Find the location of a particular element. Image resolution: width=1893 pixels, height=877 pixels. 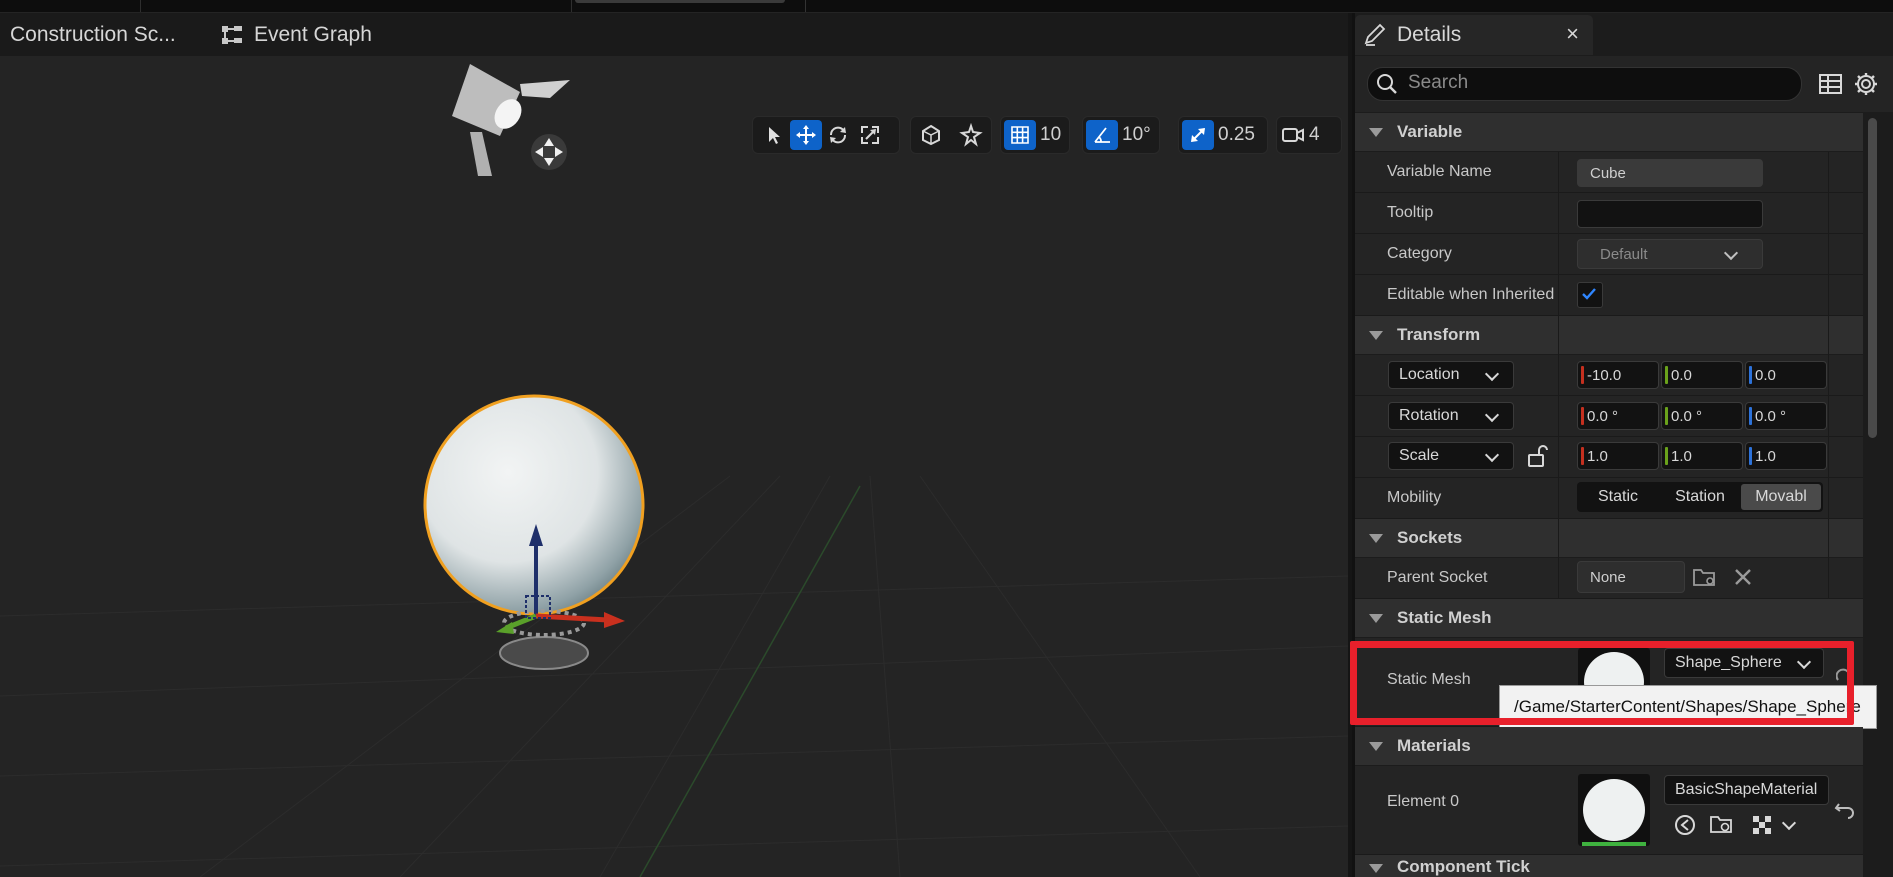

rotation-x-value: 0.0 ° is located at coordinates (1603, 416).